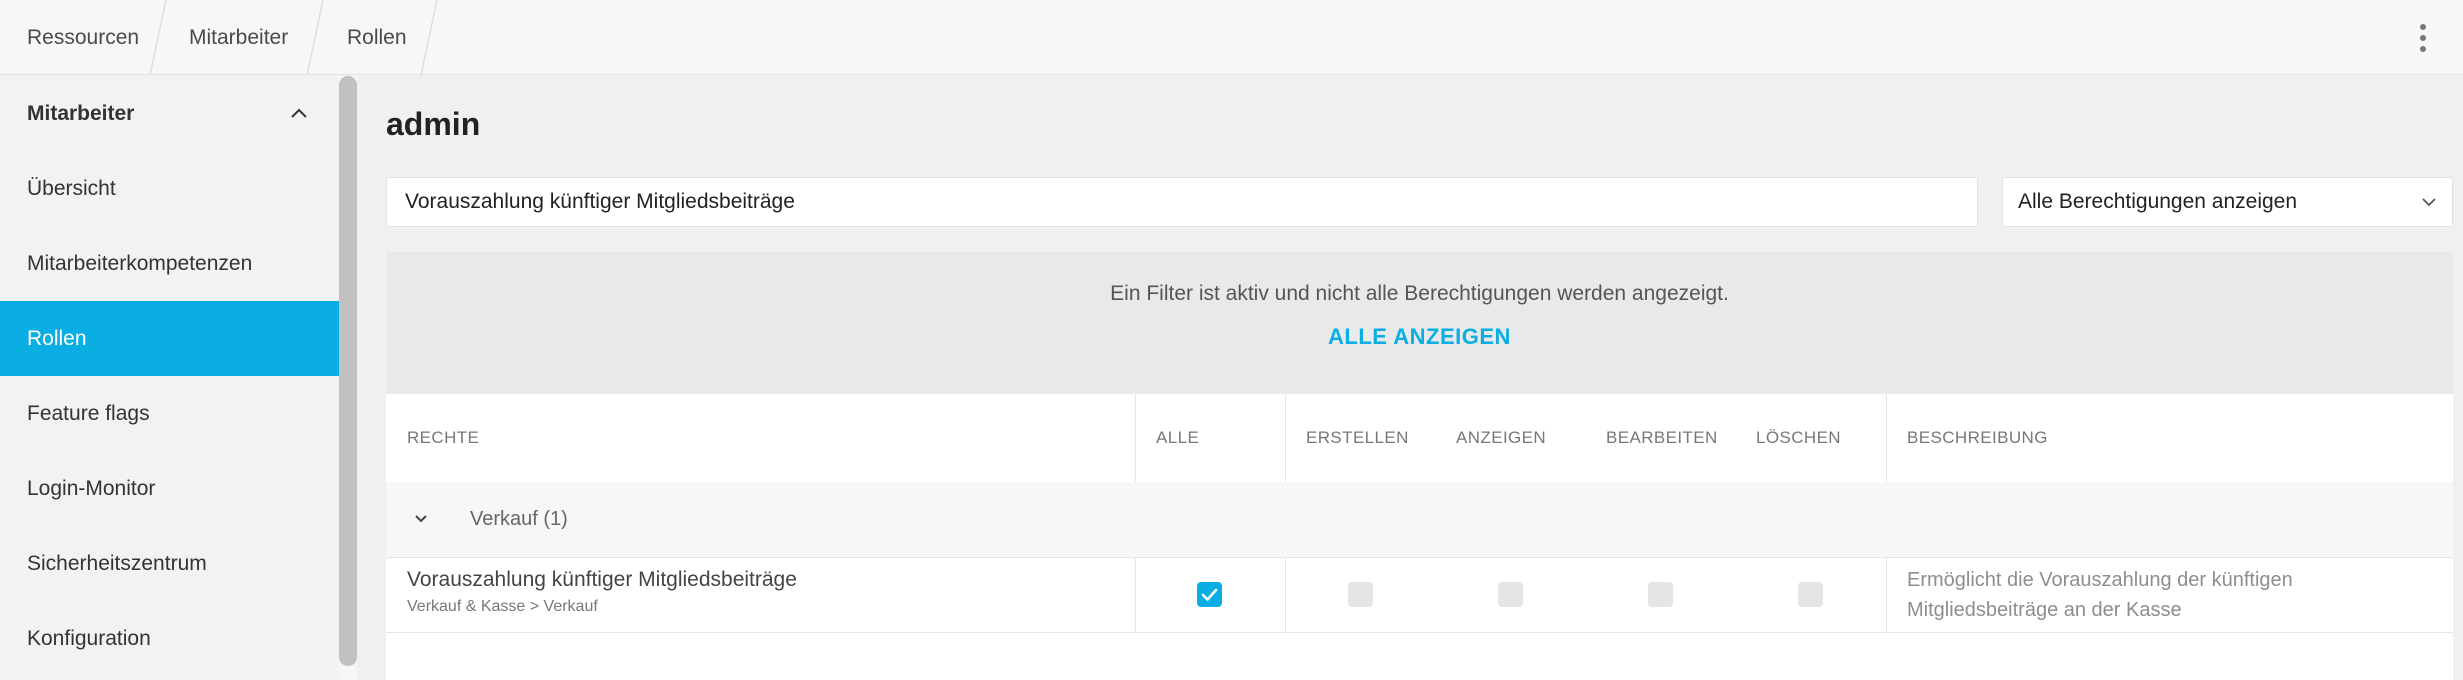 The image size is (2463, 680). What do you see at coordinates (170, 113) in the screenshot?
I see `sidebar-section-header: Mitarbeiter` at bounding box center [170, 113].